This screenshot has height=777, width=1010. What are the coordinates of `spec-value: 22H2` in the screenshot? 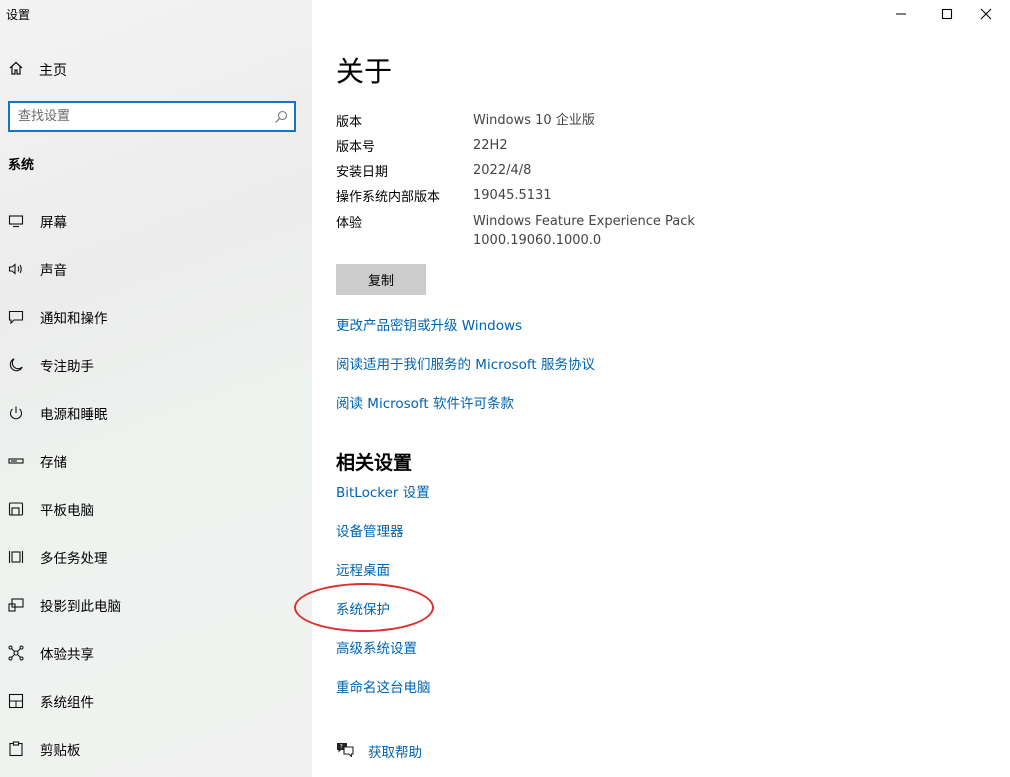 It's located at (490, 145).